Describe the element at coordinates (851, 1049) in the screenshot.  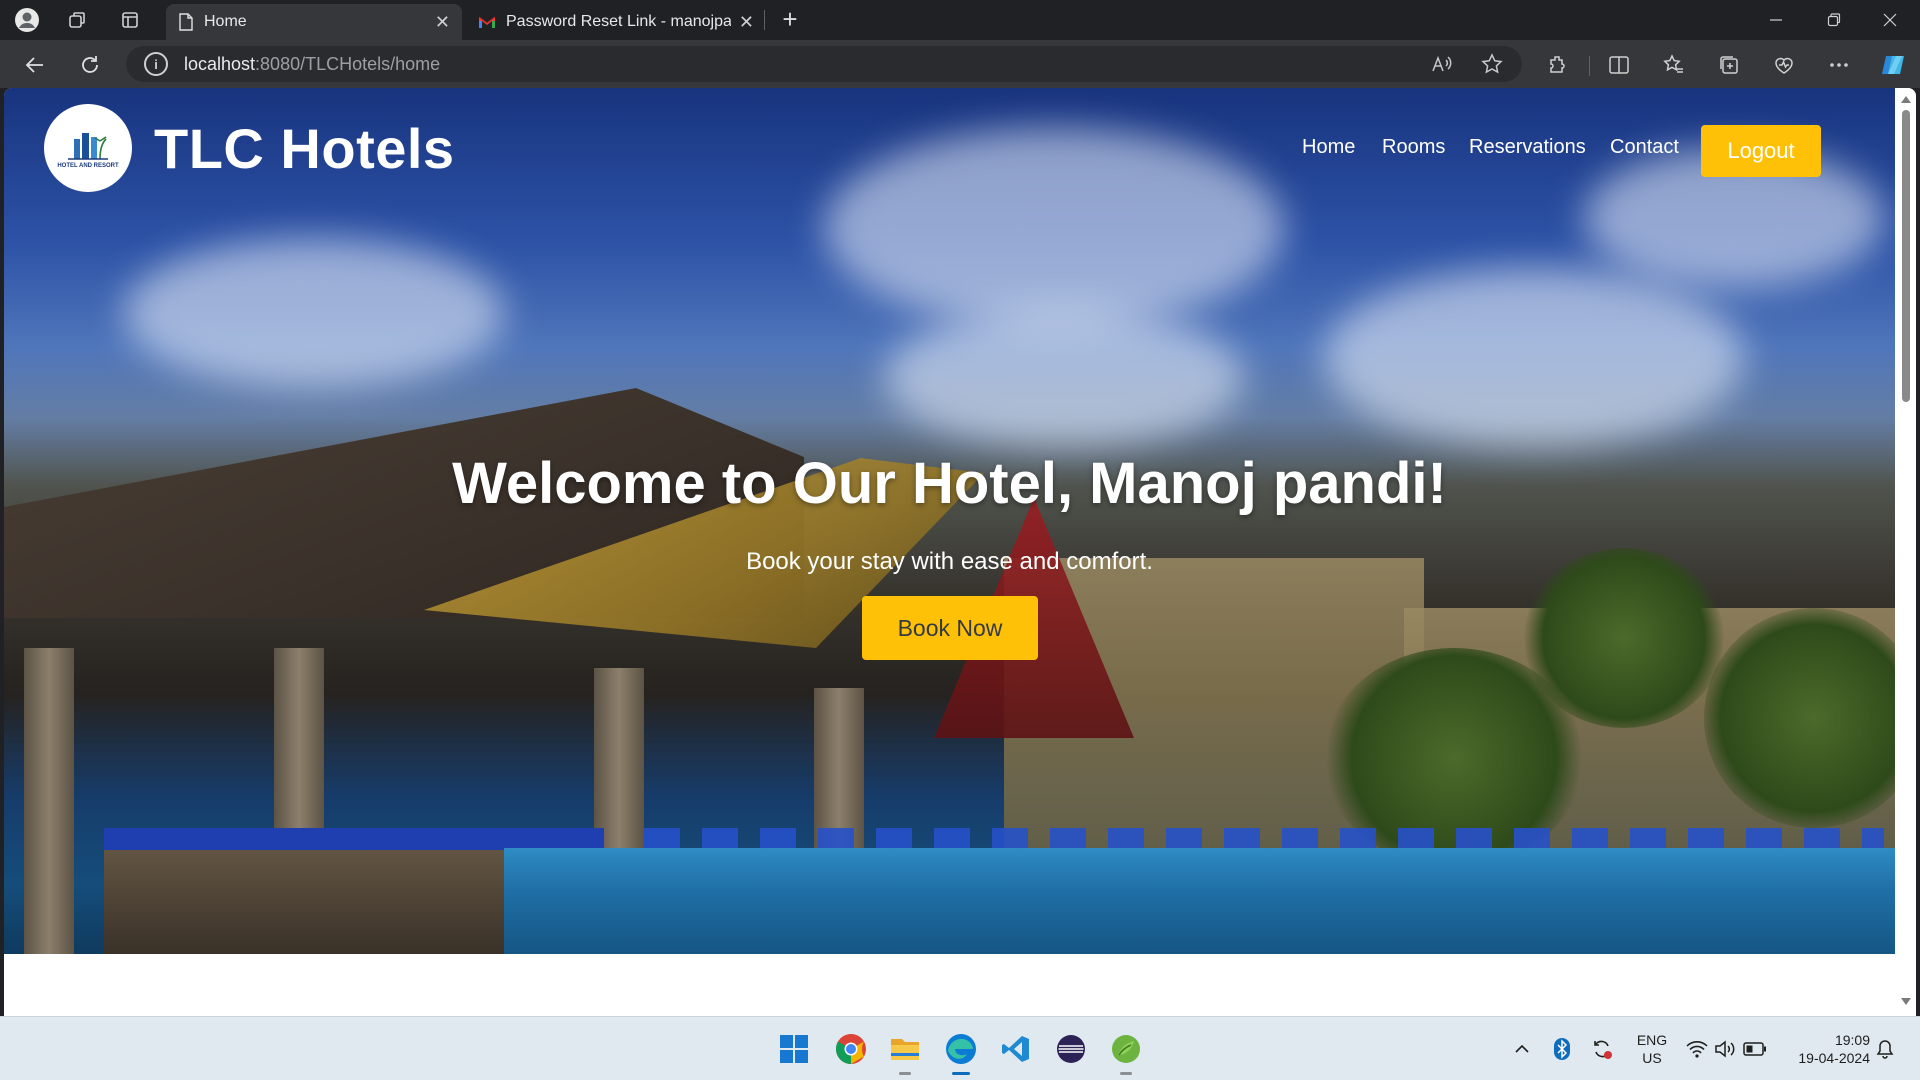
I see `chrome-icon` at that location.